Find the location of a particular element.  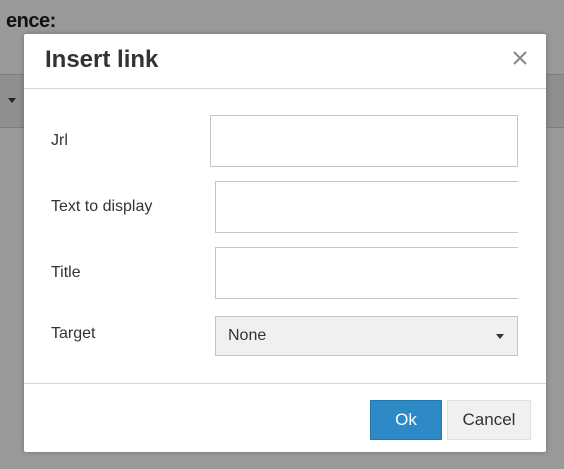

cancel-button: Cancel is located at coordinates (489, 420).